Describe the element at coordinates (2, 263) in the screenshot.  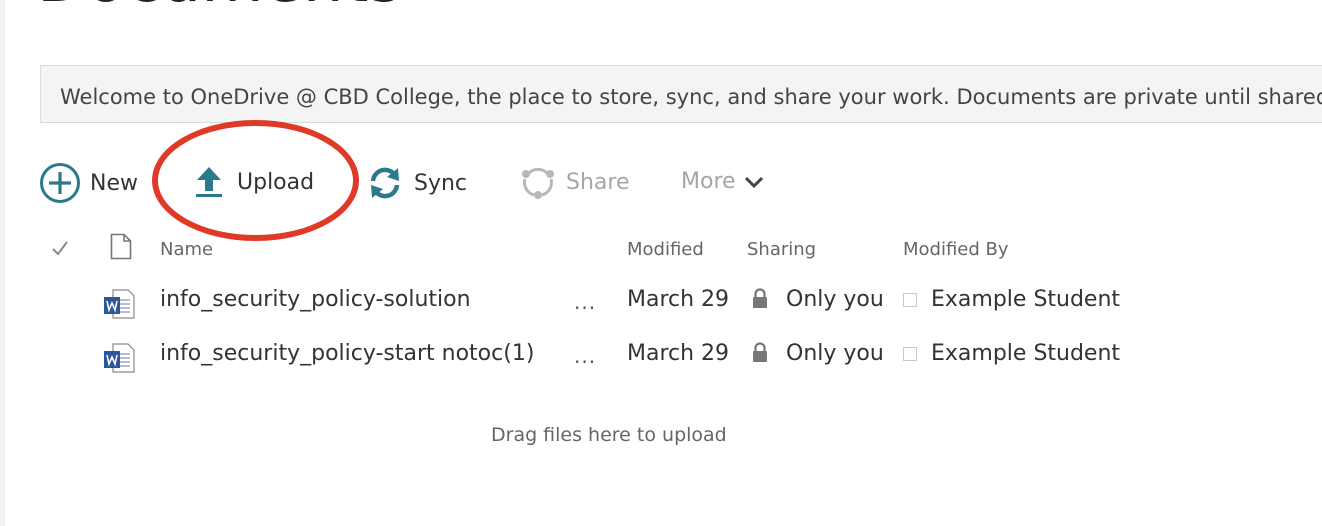
I see `left-edge-border` at that location.